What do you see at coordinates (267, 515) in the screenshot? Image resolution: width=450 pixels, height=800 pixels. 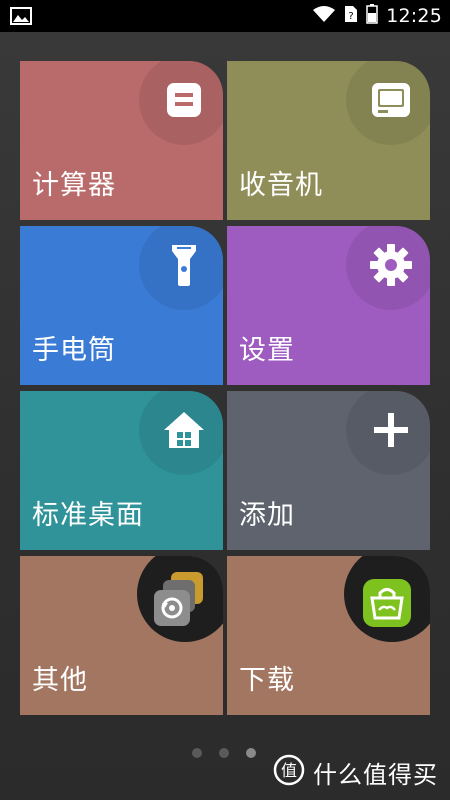 I see `tile-label: 添加` at bounding box center [267, 515].